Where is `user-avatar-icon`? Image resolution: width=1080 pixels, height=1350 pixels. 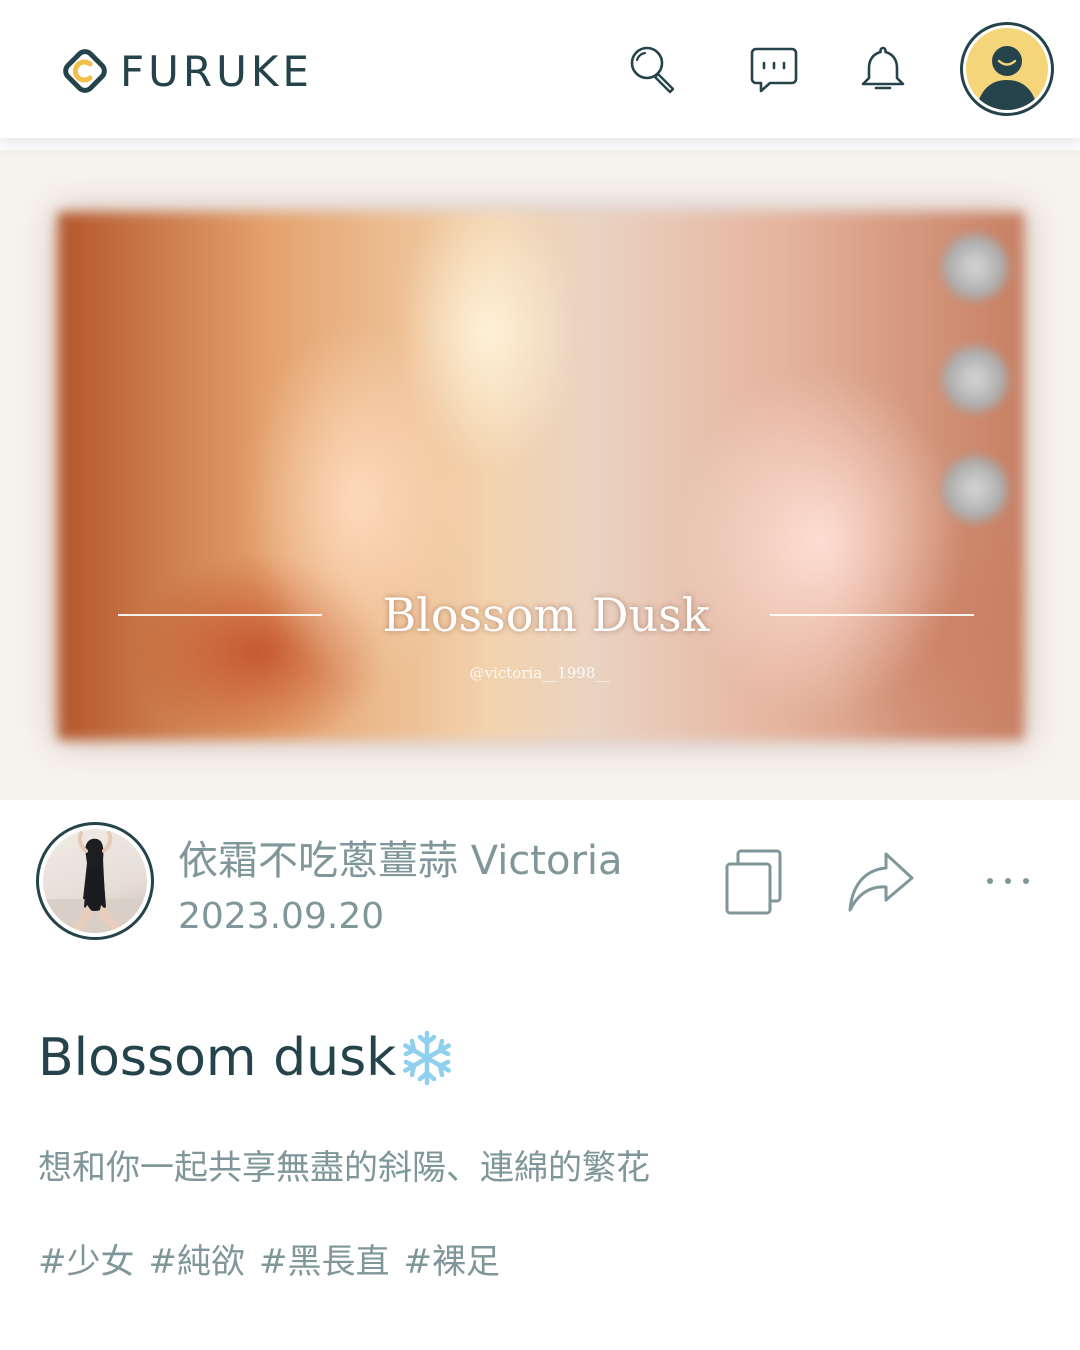 user-avatar-icon is located at coordinates (1007, 69).